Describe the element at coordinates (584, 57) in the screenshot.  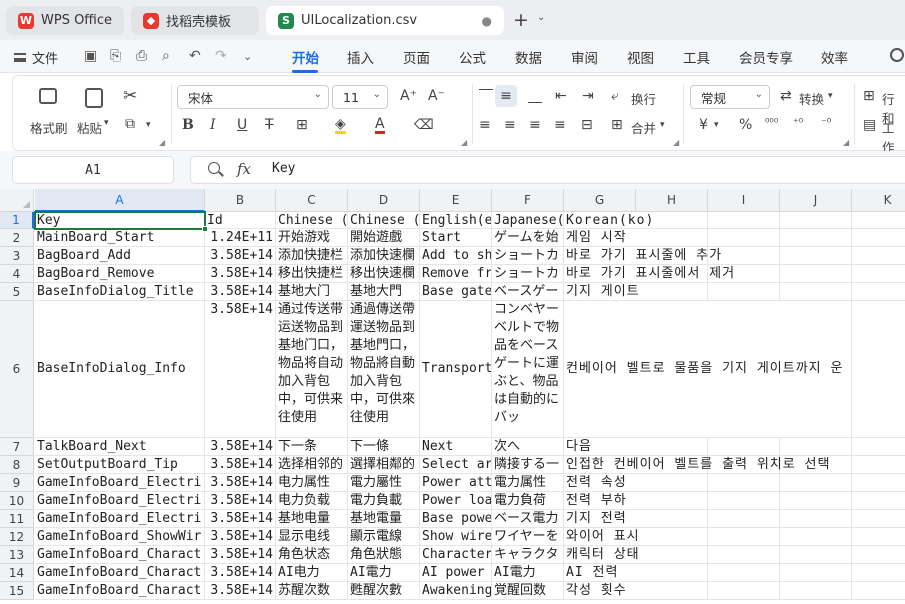
I see `menu-review: 审阅` at that location.